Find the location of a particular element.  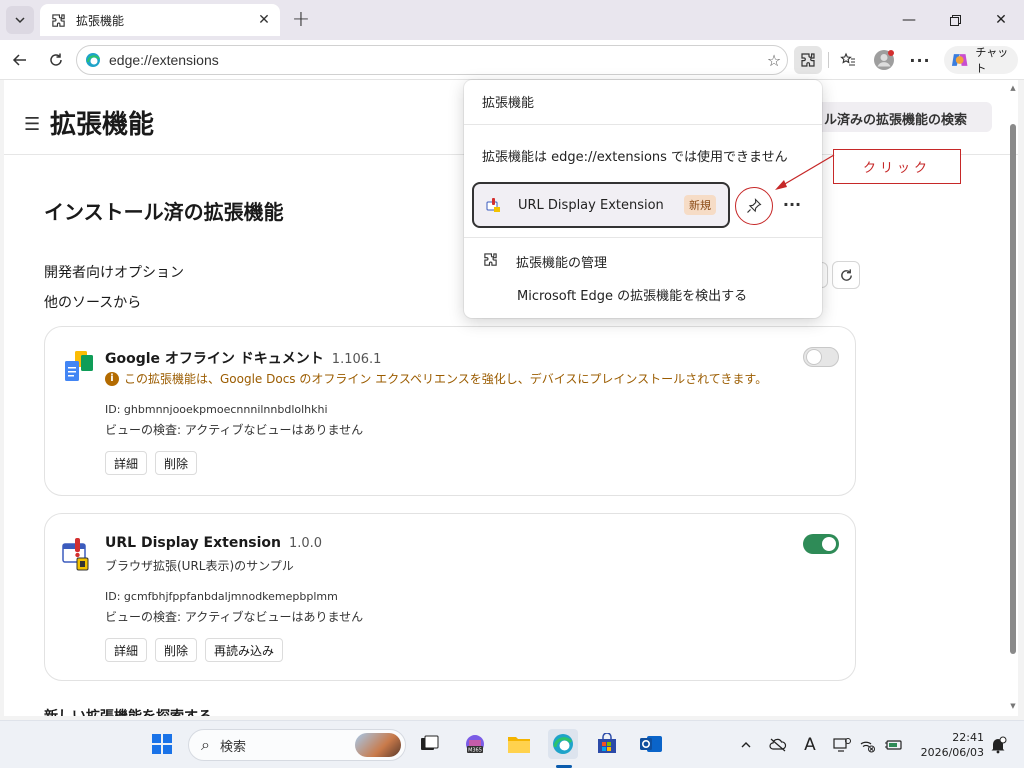

edge-taskbar-button is located at coordinates (563, 744).